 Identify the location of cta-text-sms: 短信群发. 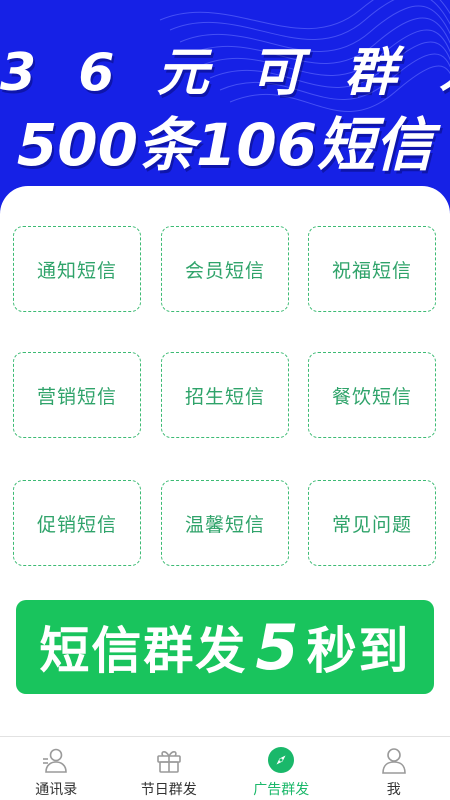
(143, 651).